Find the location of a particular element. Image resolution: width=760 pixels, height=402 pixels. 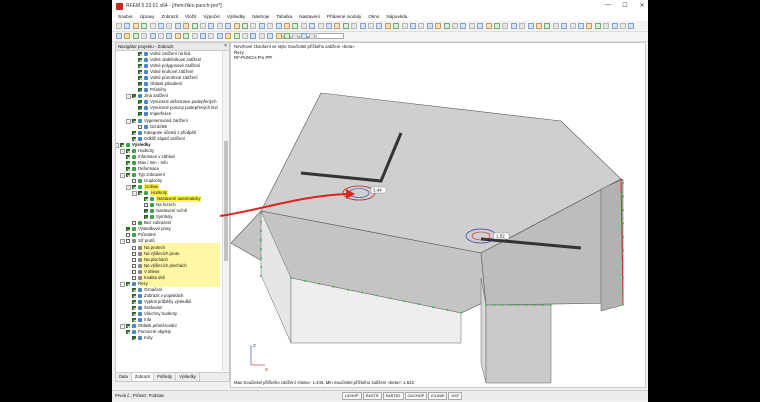

close-icon: × is located at coordinates (225, 46).